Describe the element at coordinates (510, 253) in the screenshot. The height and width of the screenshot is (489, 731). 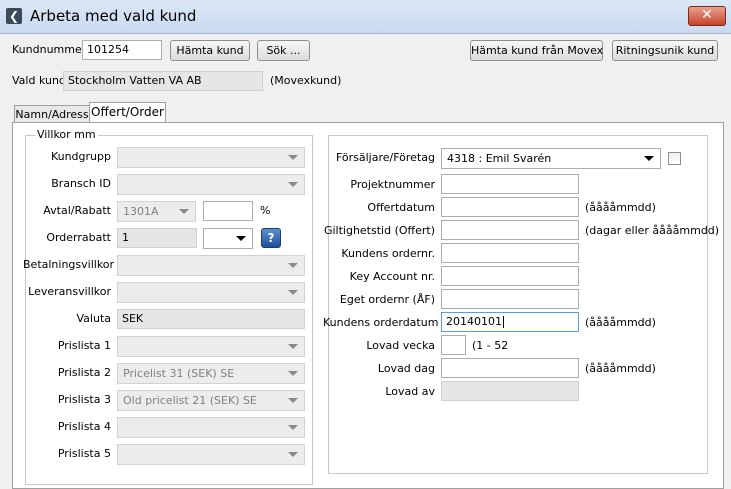
I see `kundens-ordernr-input` at that location.